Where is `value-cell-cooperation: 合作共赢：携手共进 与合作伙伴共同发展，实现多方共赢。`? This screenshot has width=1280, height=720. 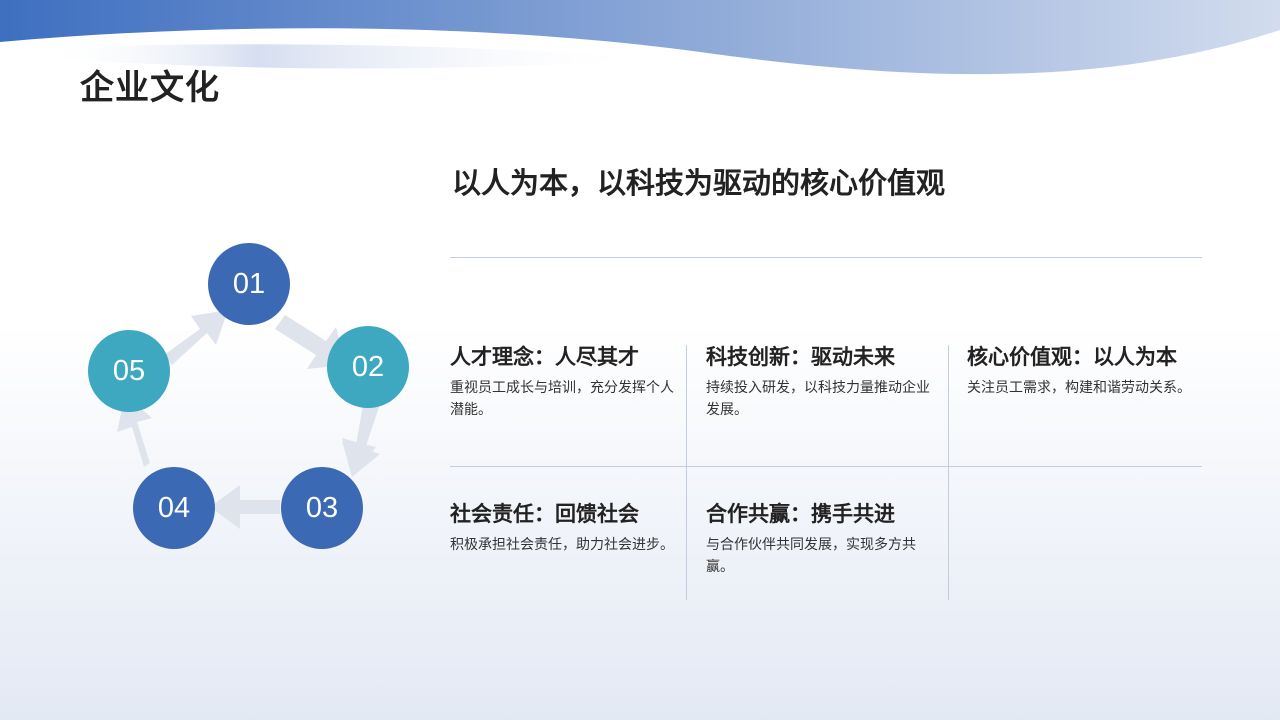
value-cell-cooperation: 合作共赢：携手共进 与合作伙伴共同发展，实现多方共赢。 is located at coordinates (821, 538).